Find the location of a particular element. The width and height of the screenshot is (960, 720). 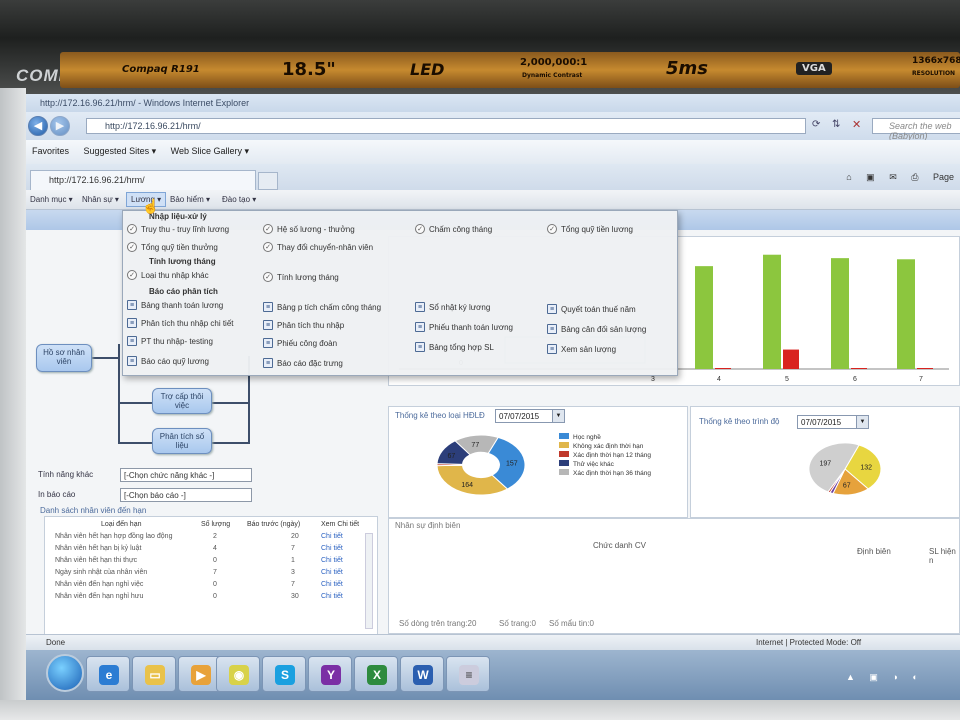

menu-item-quyet-toan: ≡ Quyết toán thuế năm is located at coordinates (591, 309).